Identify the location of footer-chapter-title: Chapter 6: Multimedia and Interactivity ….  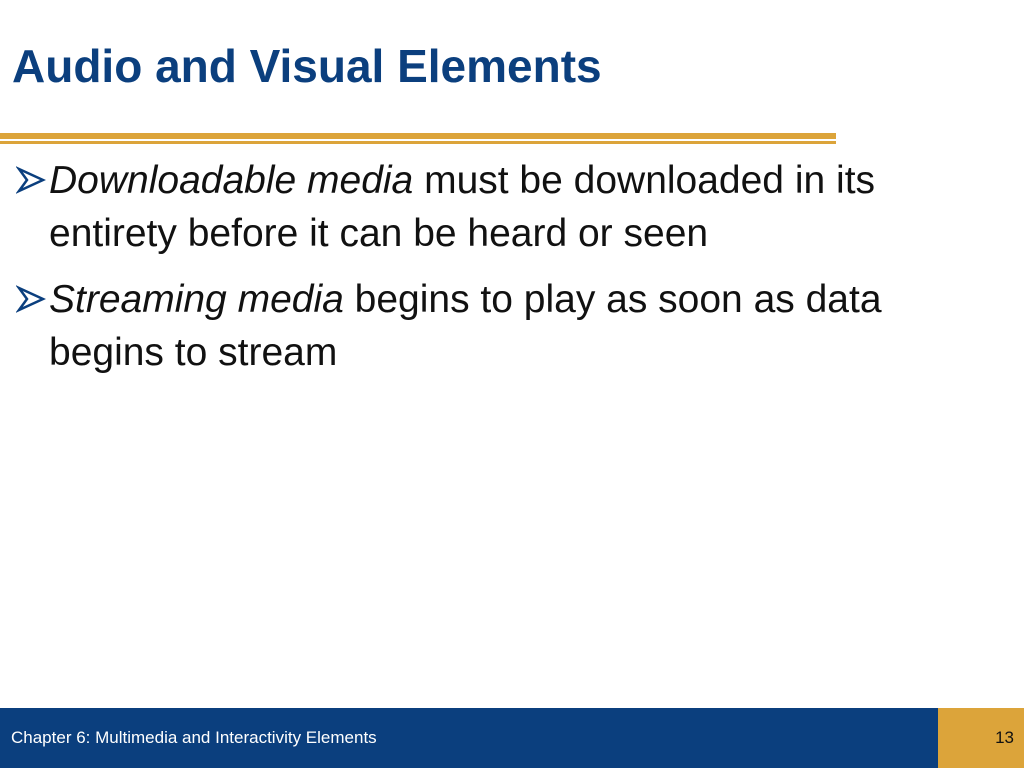
(194, 737).